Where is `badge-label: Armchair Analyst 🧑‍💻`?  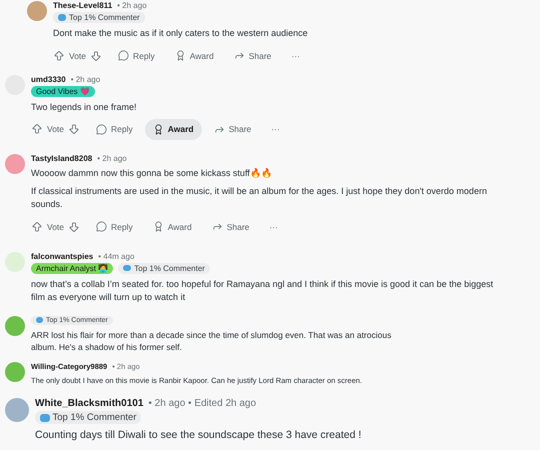 badge-label: Armchair Analyst 🧑‍💻 is located at coordinates (72, 268).